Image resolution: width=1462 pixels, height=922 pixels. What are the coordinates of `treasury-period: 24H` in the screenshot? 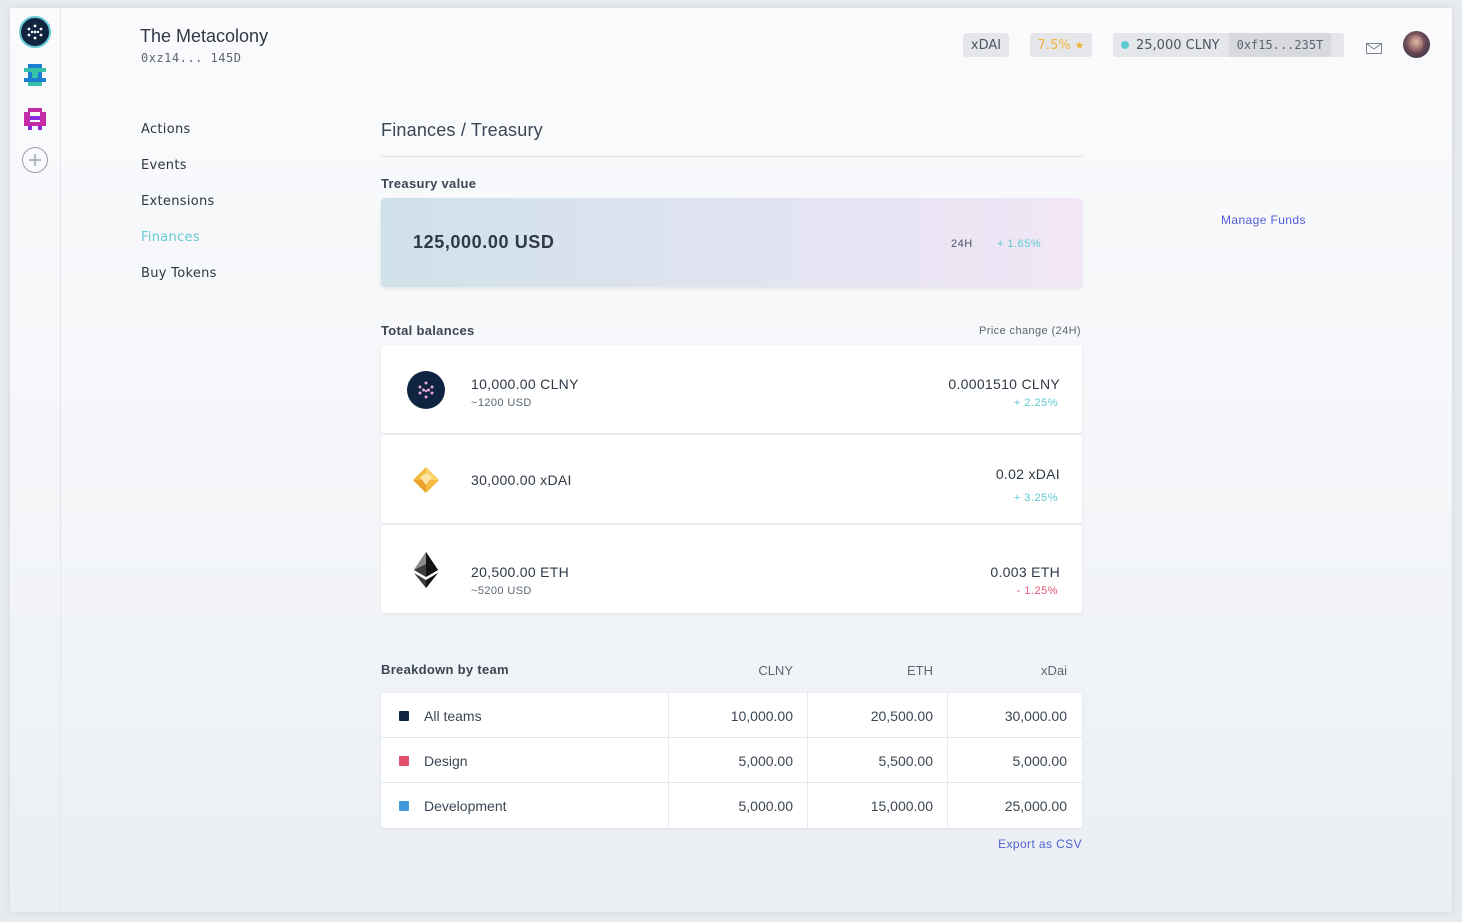 It's located at (962, 244).